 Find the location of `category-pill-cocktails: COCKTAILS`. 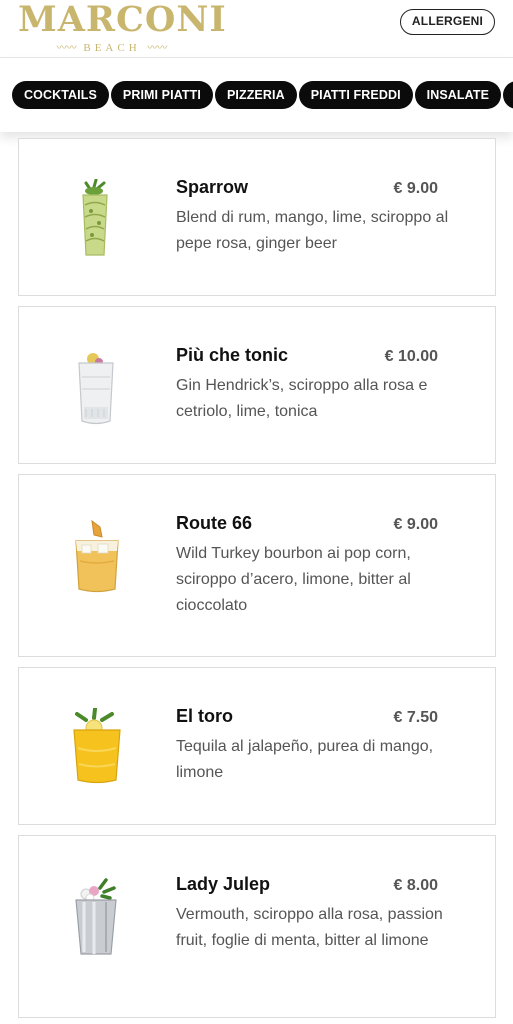

category-pill-cocktails: COCKTAILS is located at coordinates (60, 95).